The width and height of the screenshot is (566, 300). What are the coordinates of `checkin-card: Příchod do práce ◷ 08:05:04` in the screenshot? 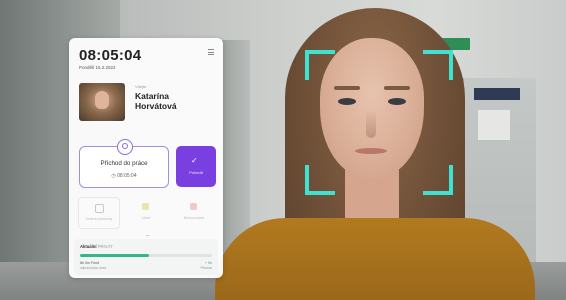 It's located at (124, 163).